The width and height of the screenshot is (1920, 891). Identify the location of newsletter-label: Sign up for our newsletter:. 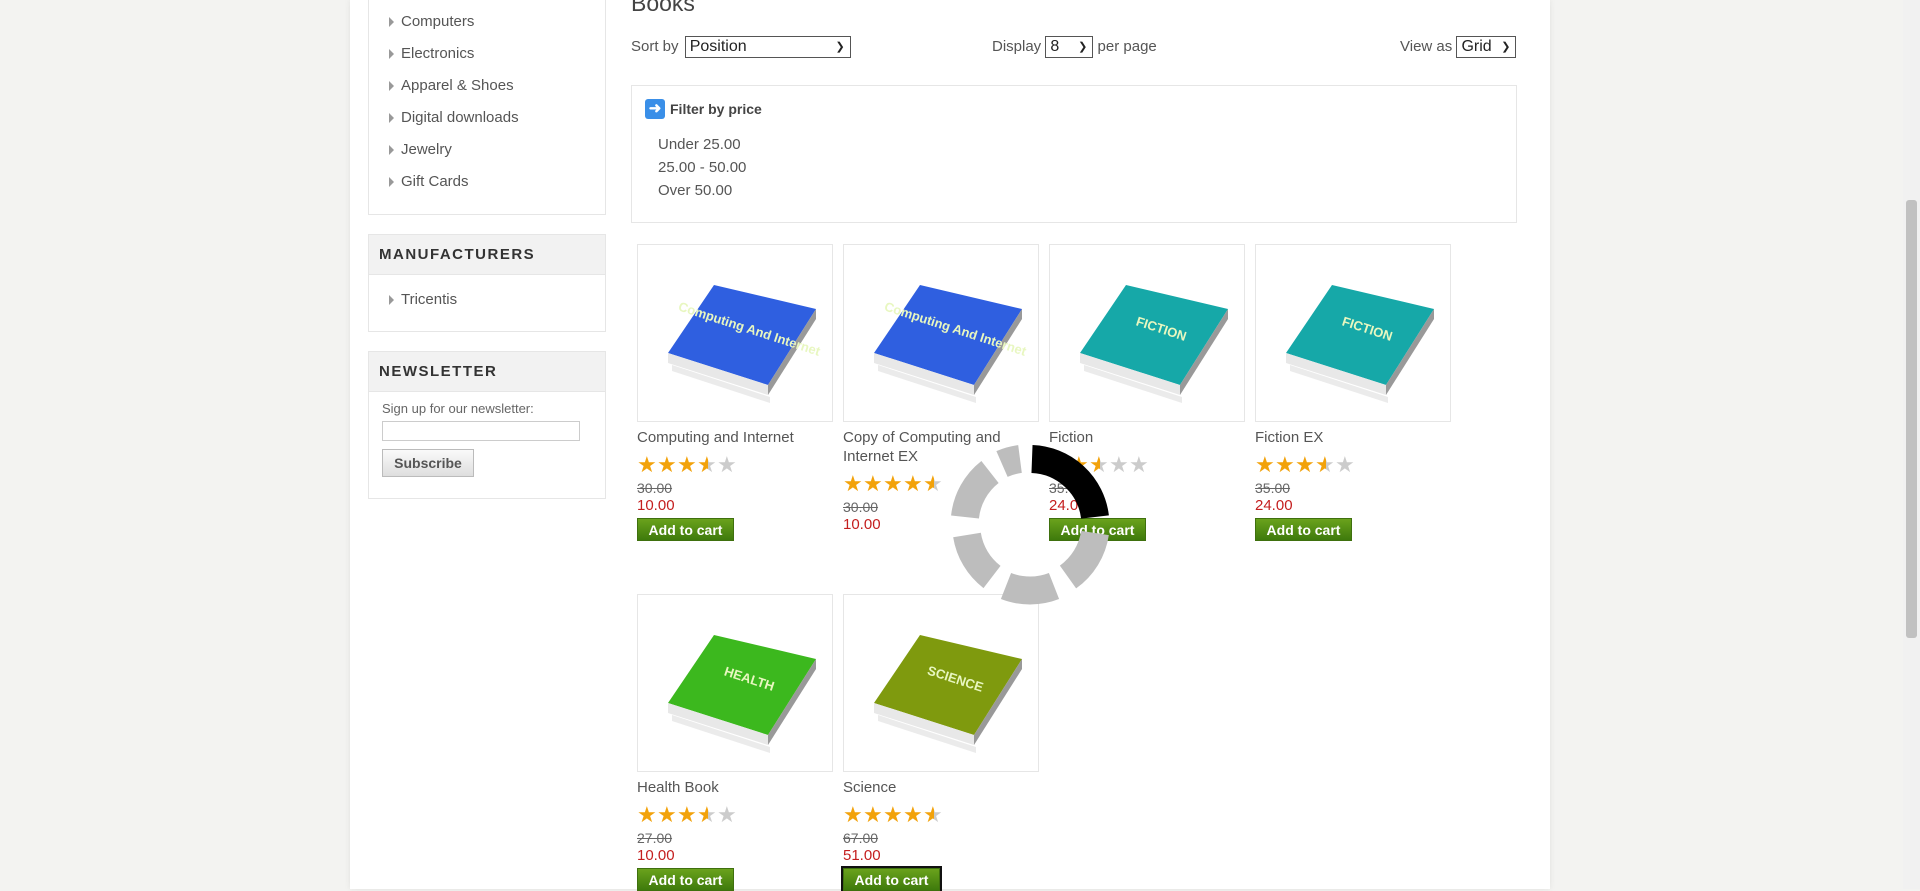
(458, 408).